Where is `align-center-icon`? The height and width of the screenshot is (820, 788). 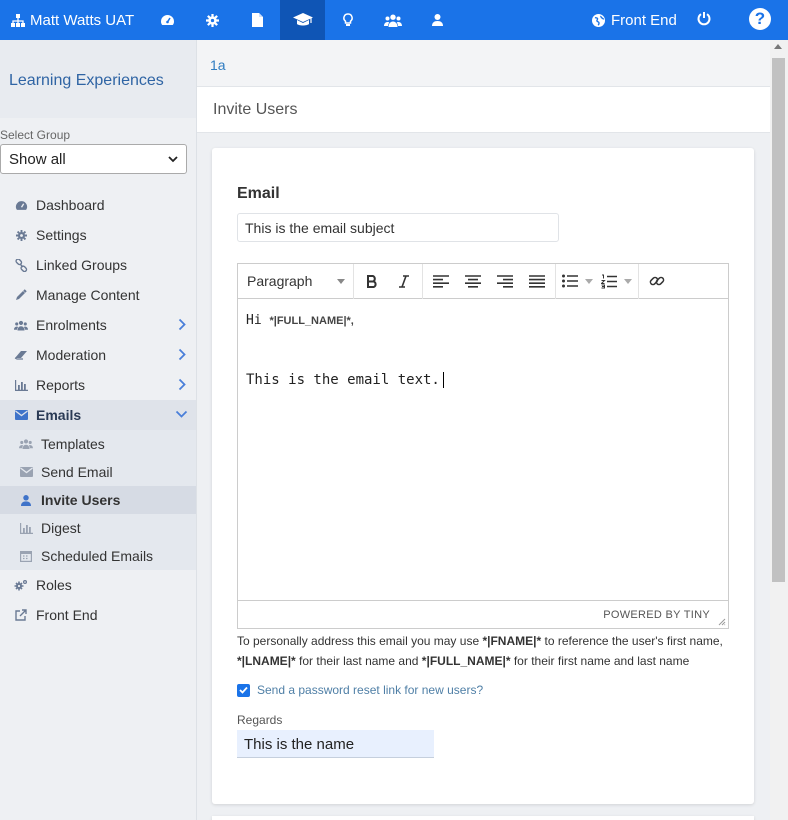 align-center-icon is located at coordinates (473, 281).